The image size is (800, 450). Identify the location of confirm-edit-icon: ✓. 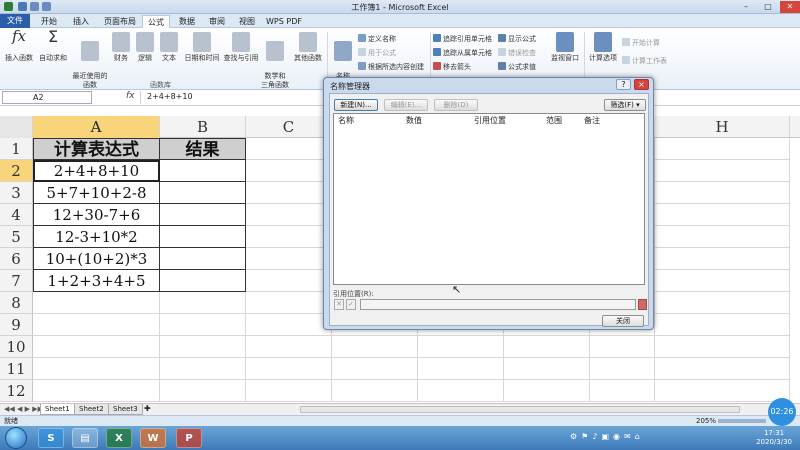
(351, 304).